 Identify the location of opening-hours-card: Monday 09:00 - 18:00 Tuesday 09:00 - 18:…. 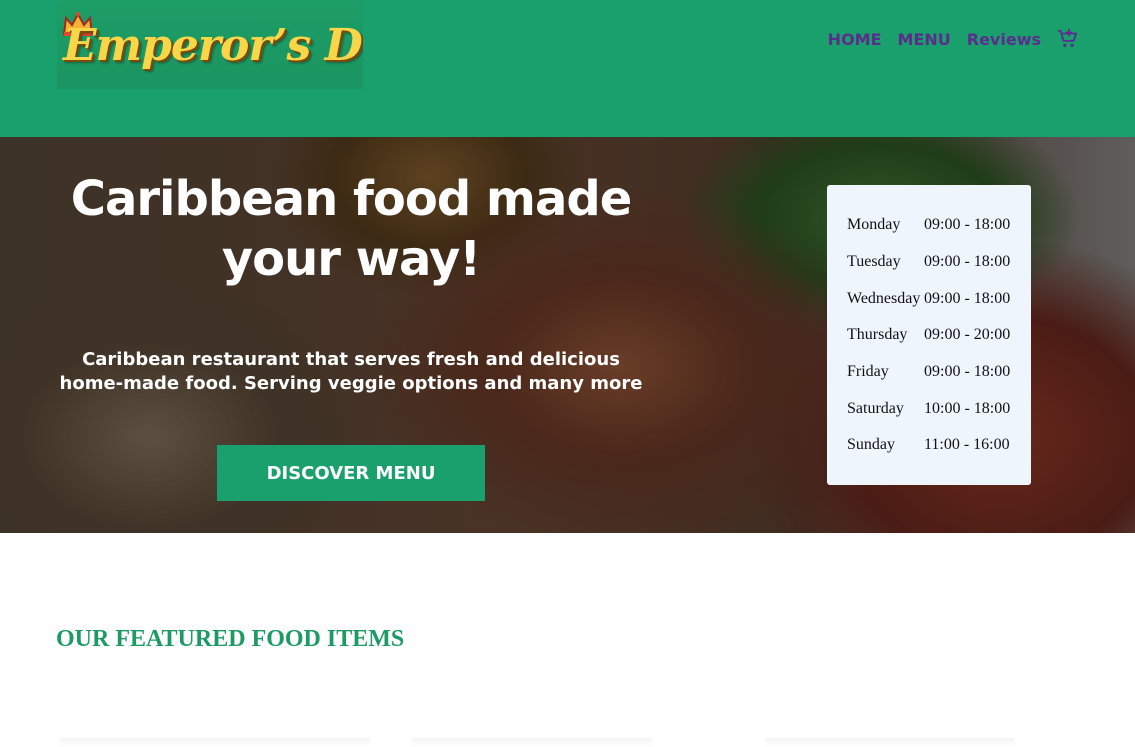
(929, 335).